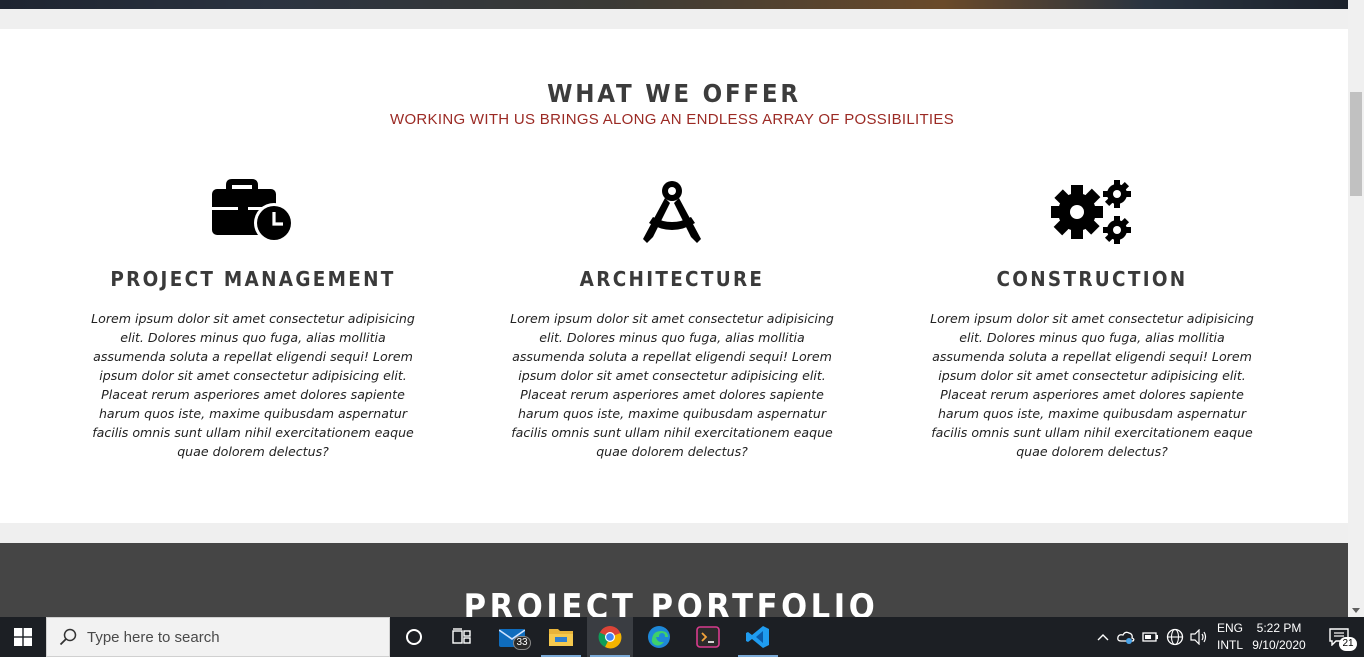 The image size is (1364, 657). Describe the element at coordinates (1092, 212) in the screenshot. I see `cogs-icon` at that location.